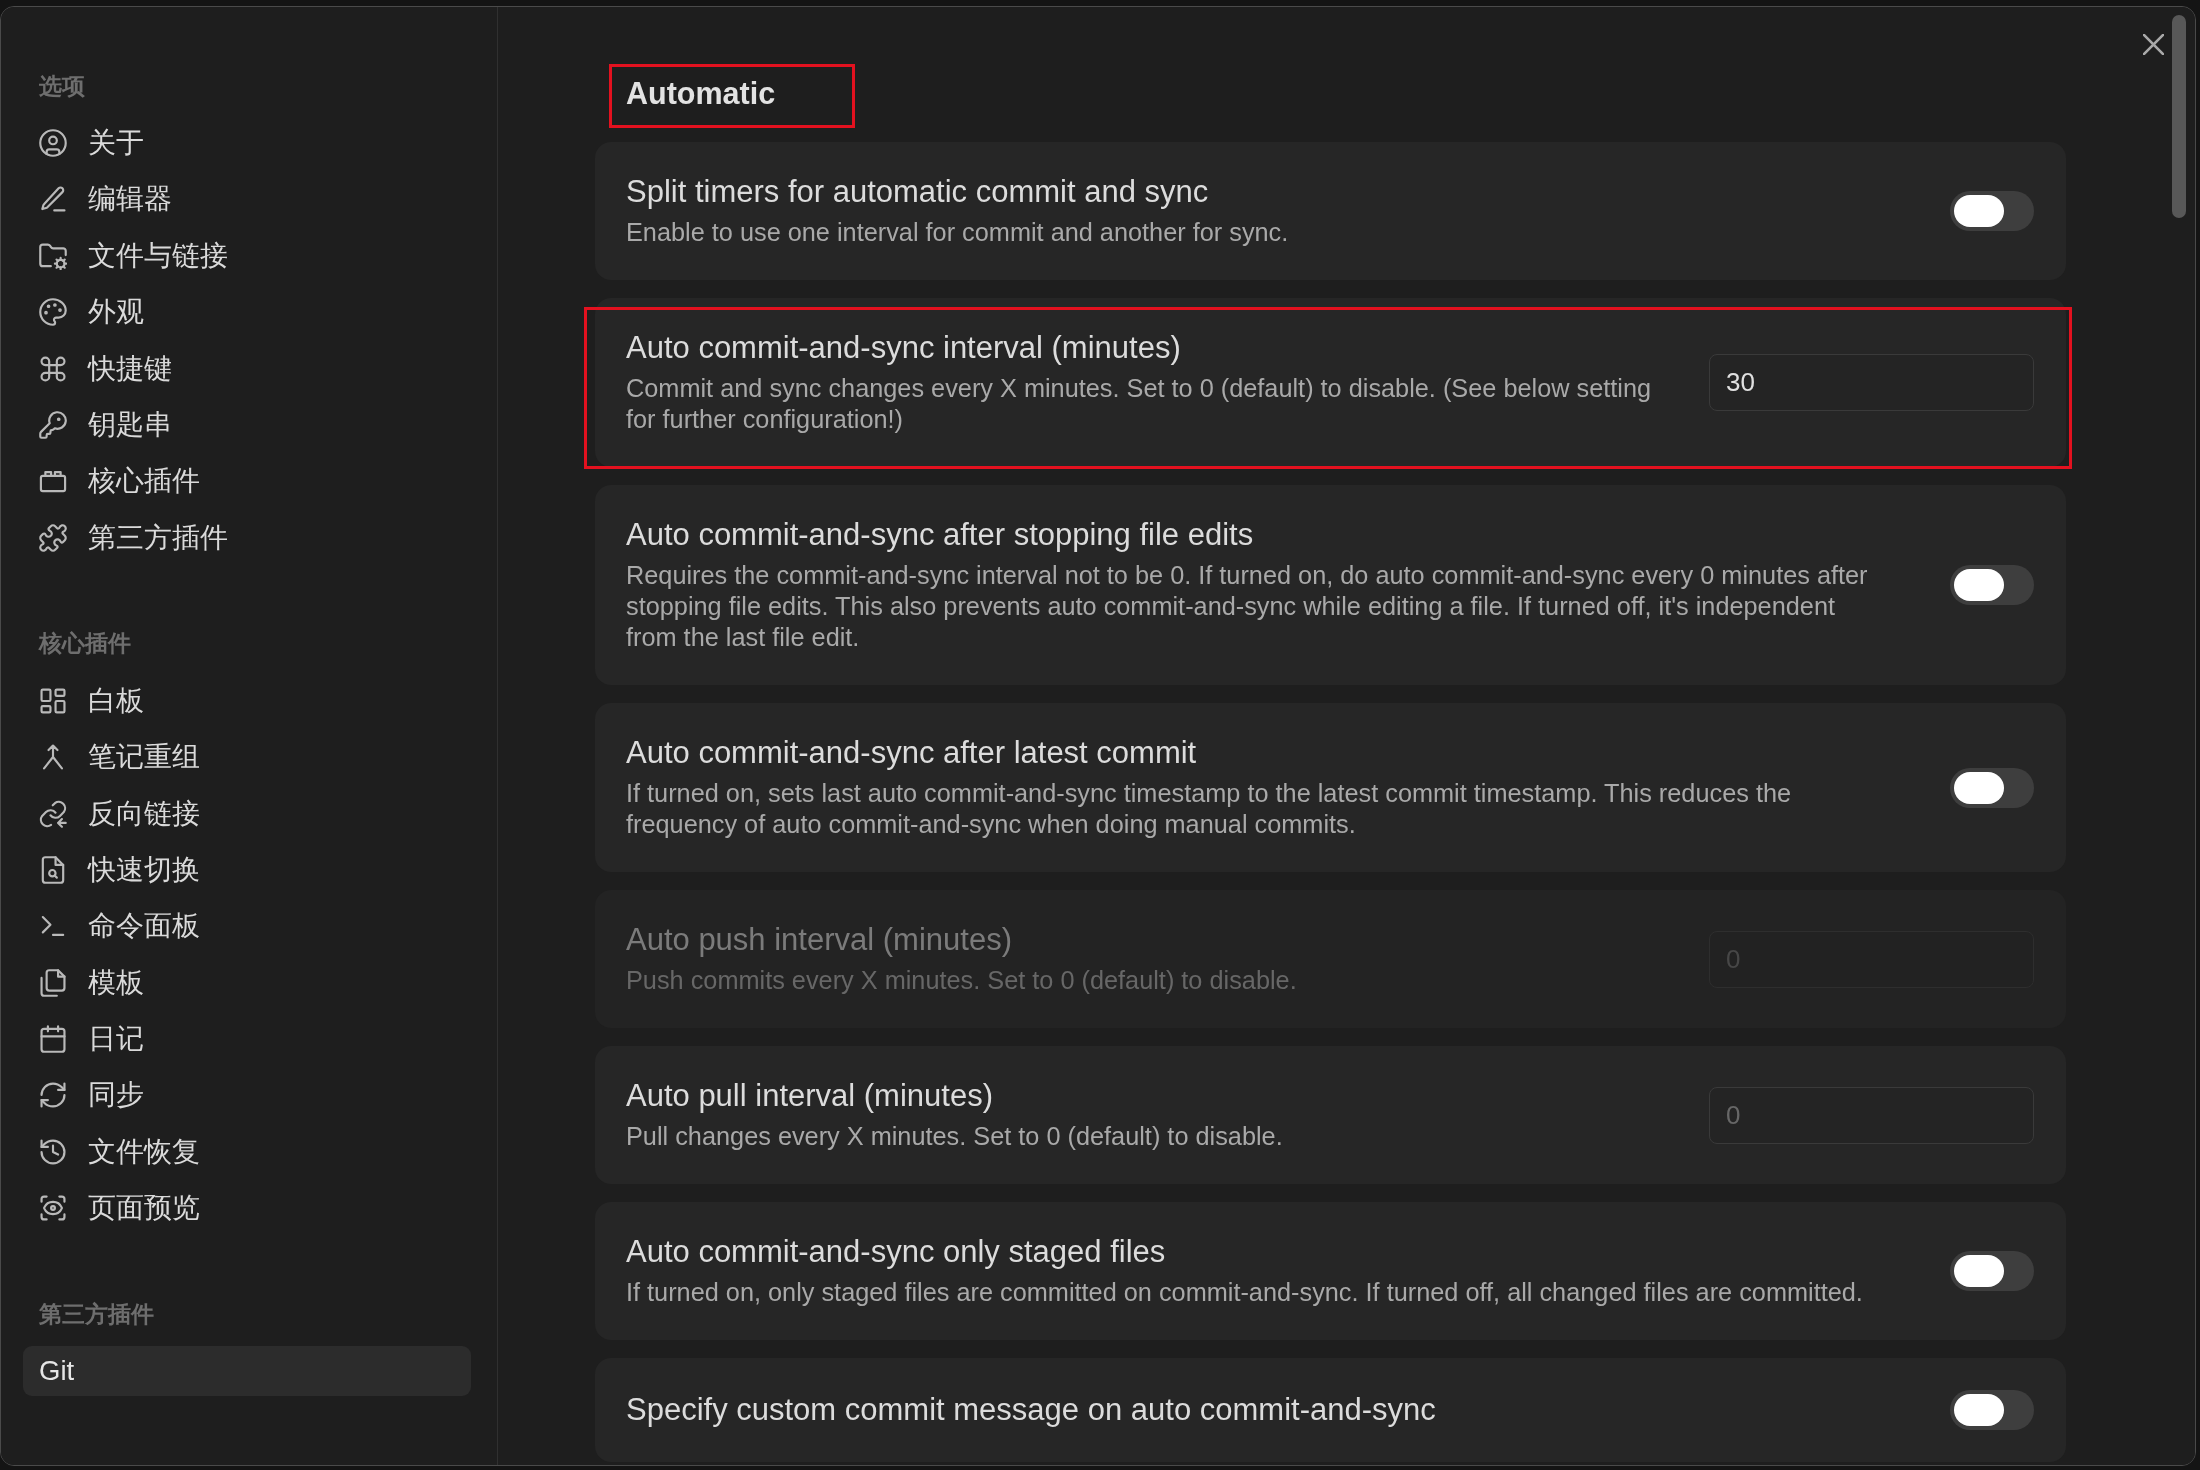 This screenshot has width=2200, height=1470. Describe the element at coordinates (247, 199) in the screenshot. I see `sidebar-item: 编辑器` at that location.